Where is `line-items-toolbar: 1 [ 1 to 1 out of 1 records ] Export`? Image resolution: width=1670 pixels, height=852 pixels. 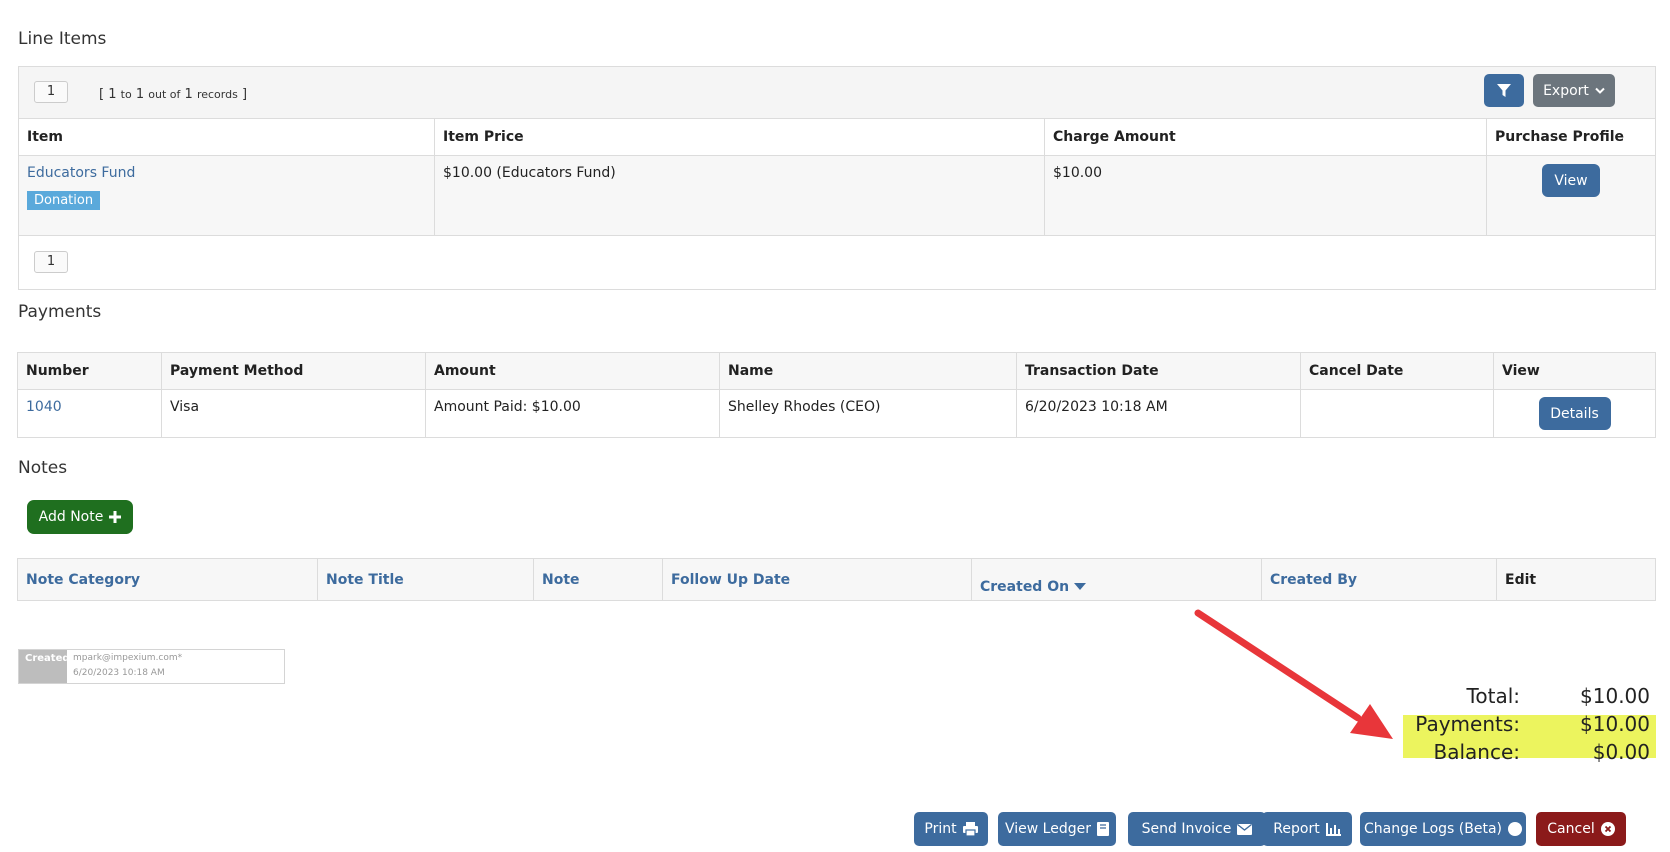
line-items-toolbar: 1 [ 1 to 1 out of 1 records ] Export is located at coordinates (837, 93).